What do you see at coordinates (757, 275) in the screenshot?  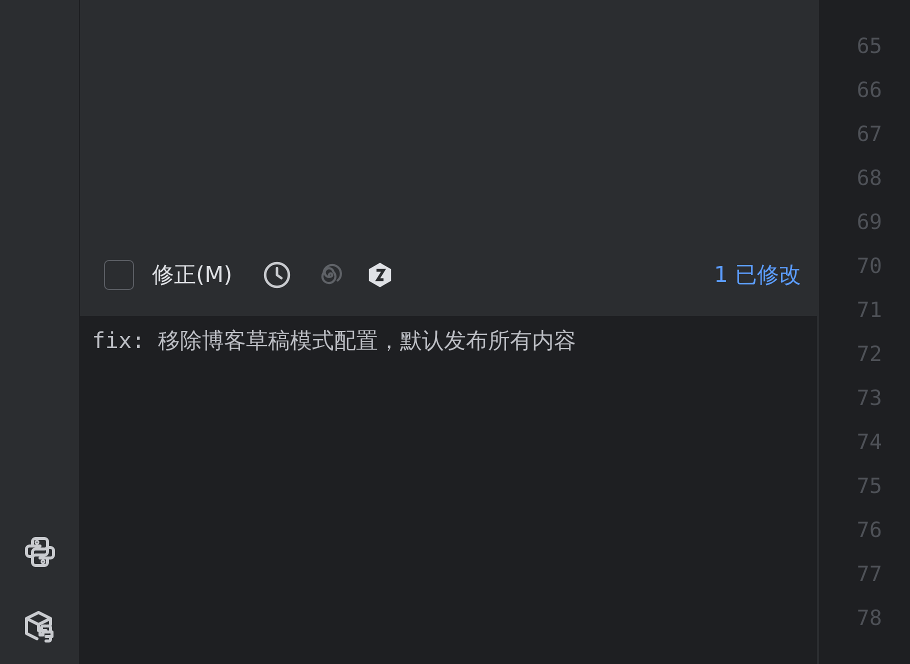 I see `changes-count: 1 已修改` at bounding box center [757, 275].